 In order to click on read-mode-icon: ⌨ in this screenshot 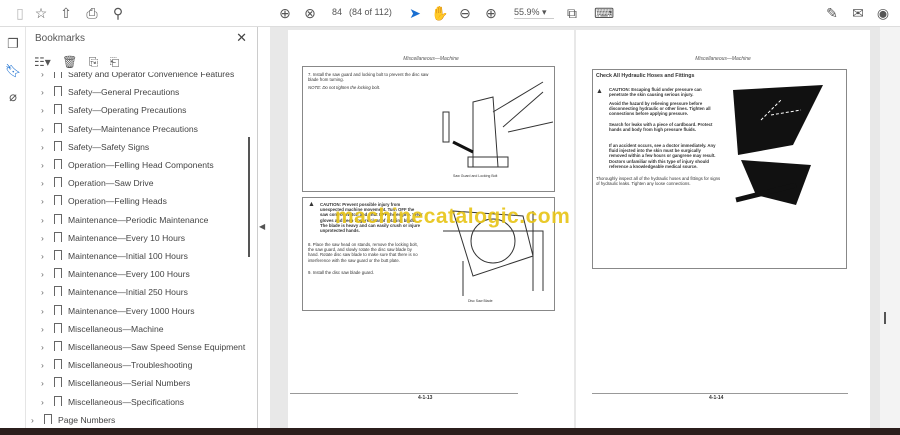, I will do `click(604, 13)`.